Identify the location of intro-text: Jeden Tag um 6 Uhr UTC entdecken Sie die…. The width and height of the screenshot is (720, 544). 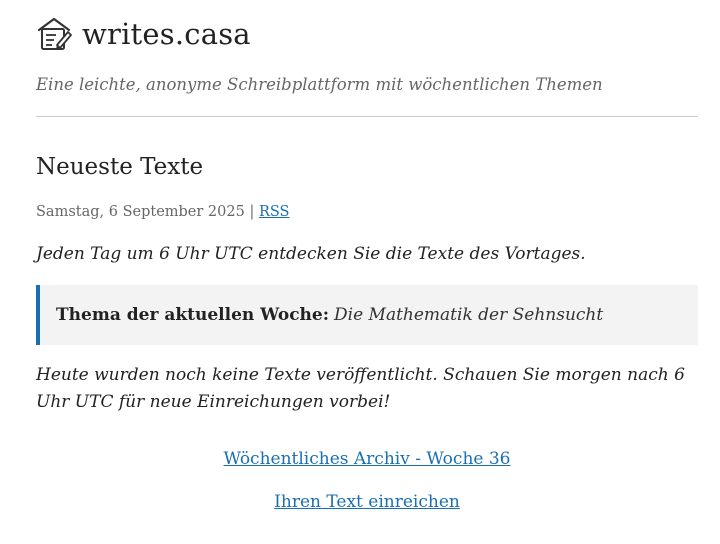
(311, 254).